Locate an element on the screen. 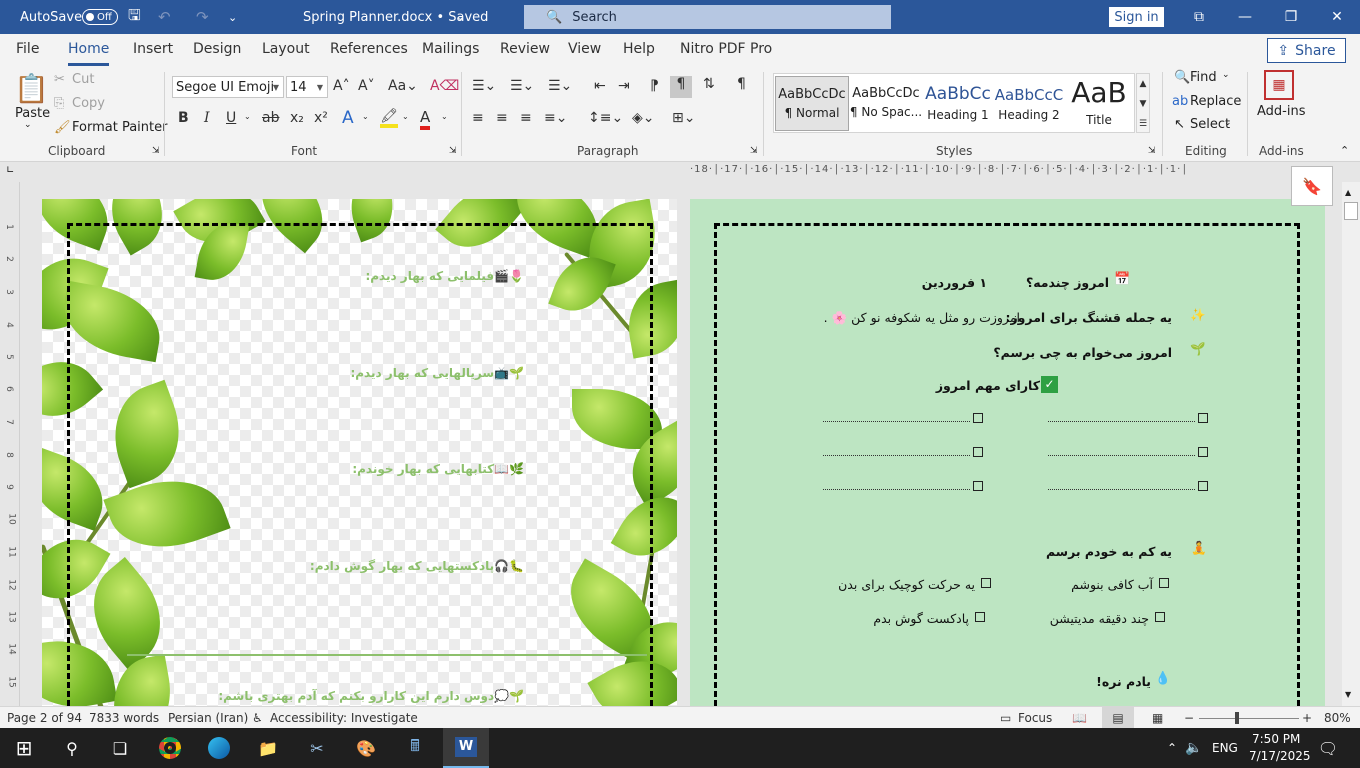  tab-mailings: Mailings is located at coordinates (450, 49).